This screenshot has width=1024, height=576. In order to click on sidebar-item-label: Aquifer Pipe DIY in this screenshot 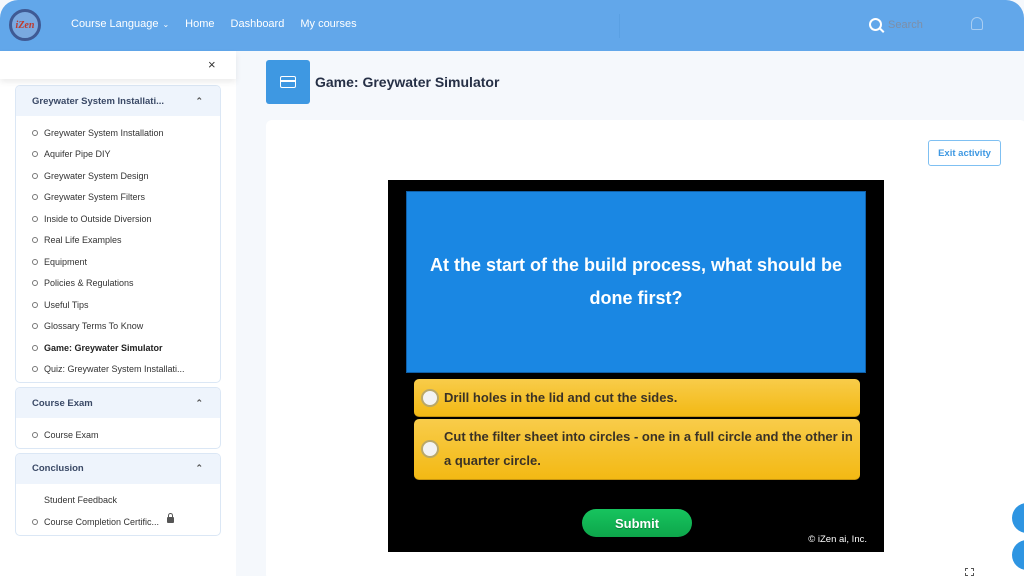, I will do `click(77, 154)`.